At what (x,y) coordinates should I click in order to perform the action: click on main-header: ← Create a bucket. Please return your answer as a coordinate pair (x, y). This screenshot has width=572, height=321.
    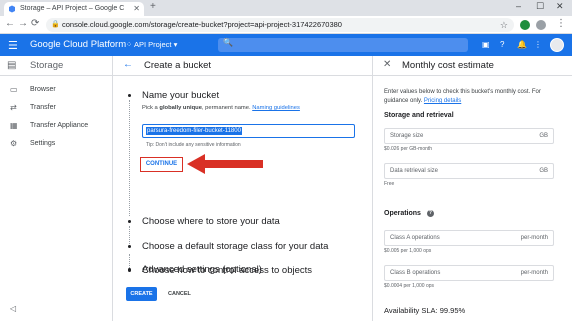
    Looking at the image, I should click on (242, 66).